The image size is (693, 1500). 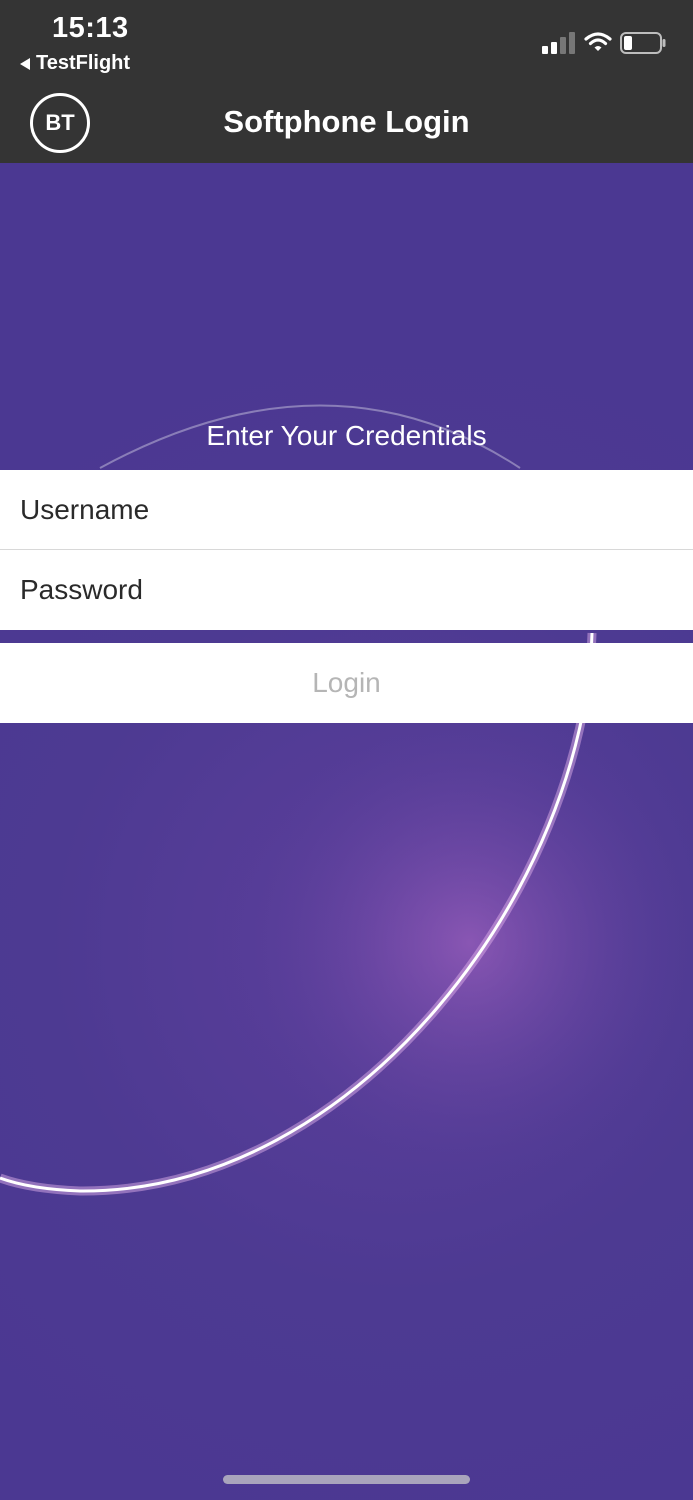 I want to click on back-app-label: TestFlight, so click(x=83, y=63).